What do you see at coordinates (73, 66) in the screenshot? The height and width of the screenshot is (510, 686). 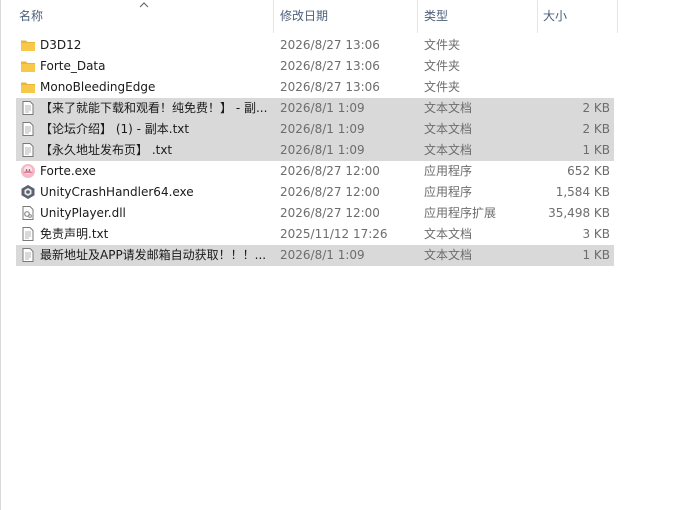 I see `file-name: Forte_Data` at bounding box center [73, 66].